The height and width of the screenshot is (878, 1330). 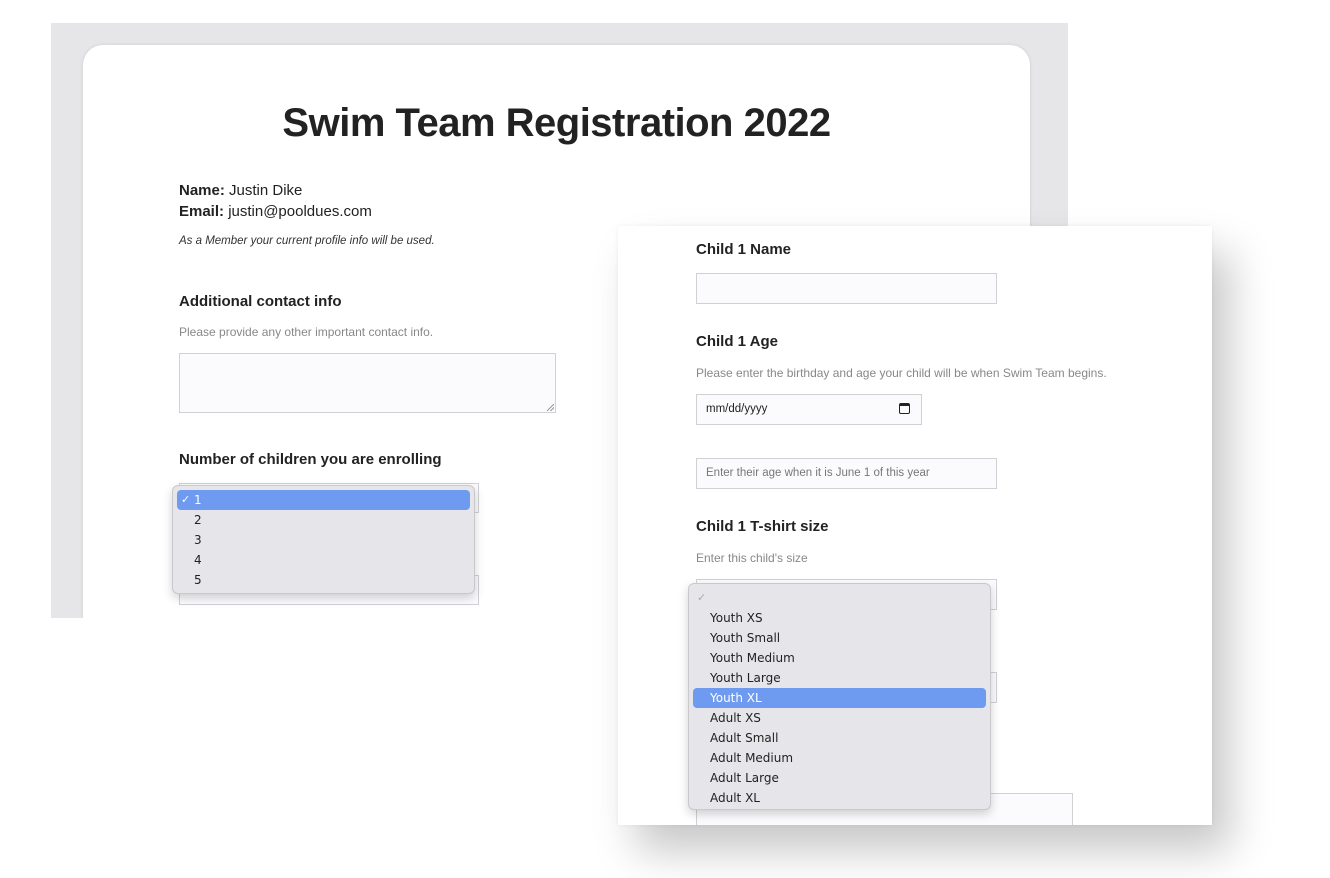 What do you see at coordinates (266, 190) in the screenshot?
I see `name-value: Justin Dike` at bounding box center [266, 190].